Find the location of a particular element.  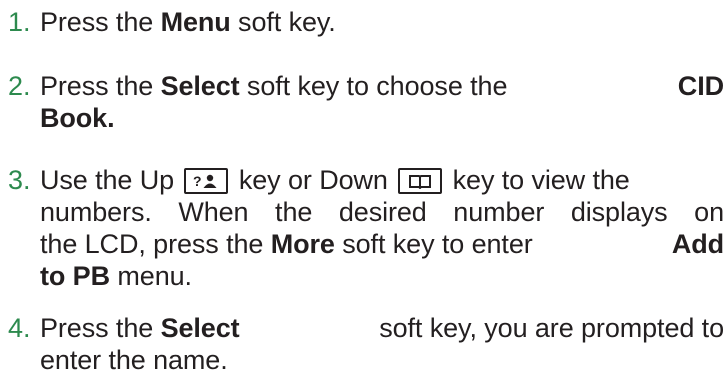

book-down-icon is located at coordinates (420, 181).